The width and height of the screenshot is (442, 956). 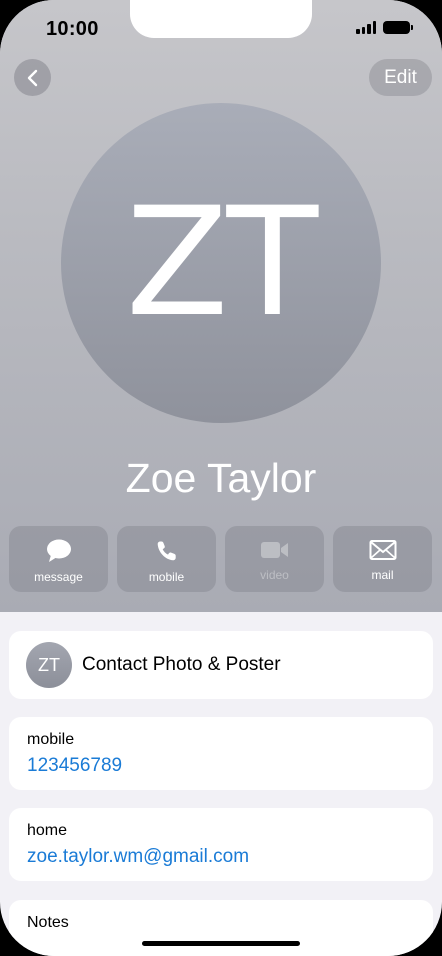 What do you see at coordinates (274, 559) in the screenshot?
I see `video-button: video` at bounding box center [274, 559].